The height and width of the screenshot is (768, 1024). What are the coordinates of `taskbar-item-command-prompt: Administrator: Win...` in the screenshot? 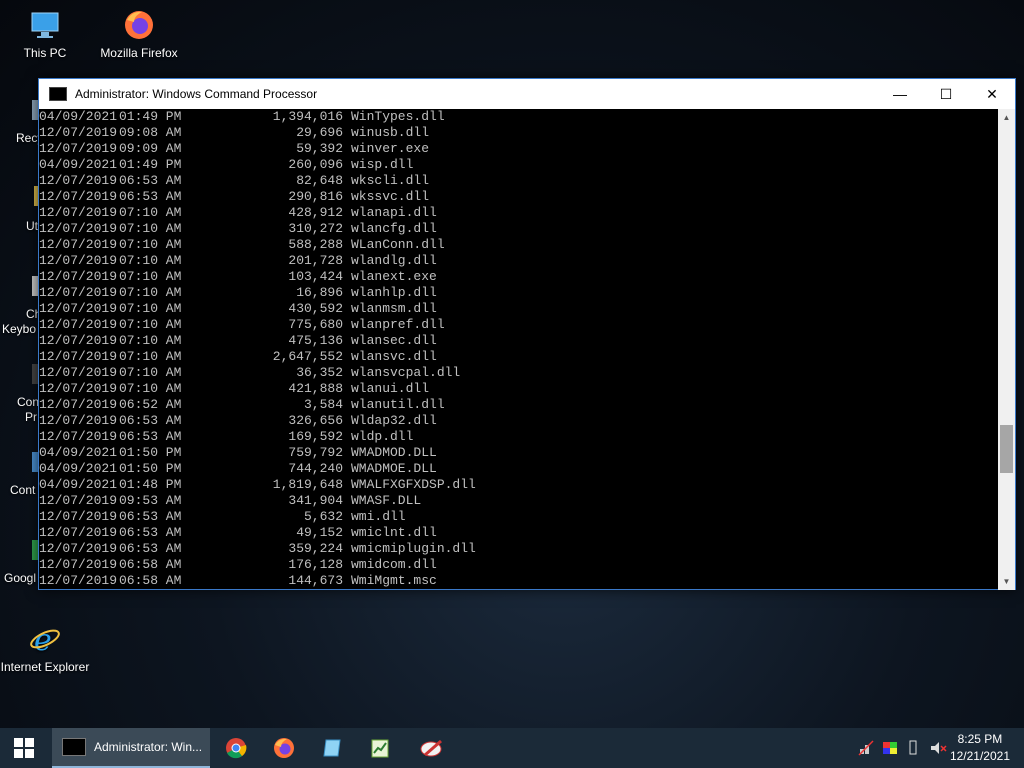 It's located at (131, 748).